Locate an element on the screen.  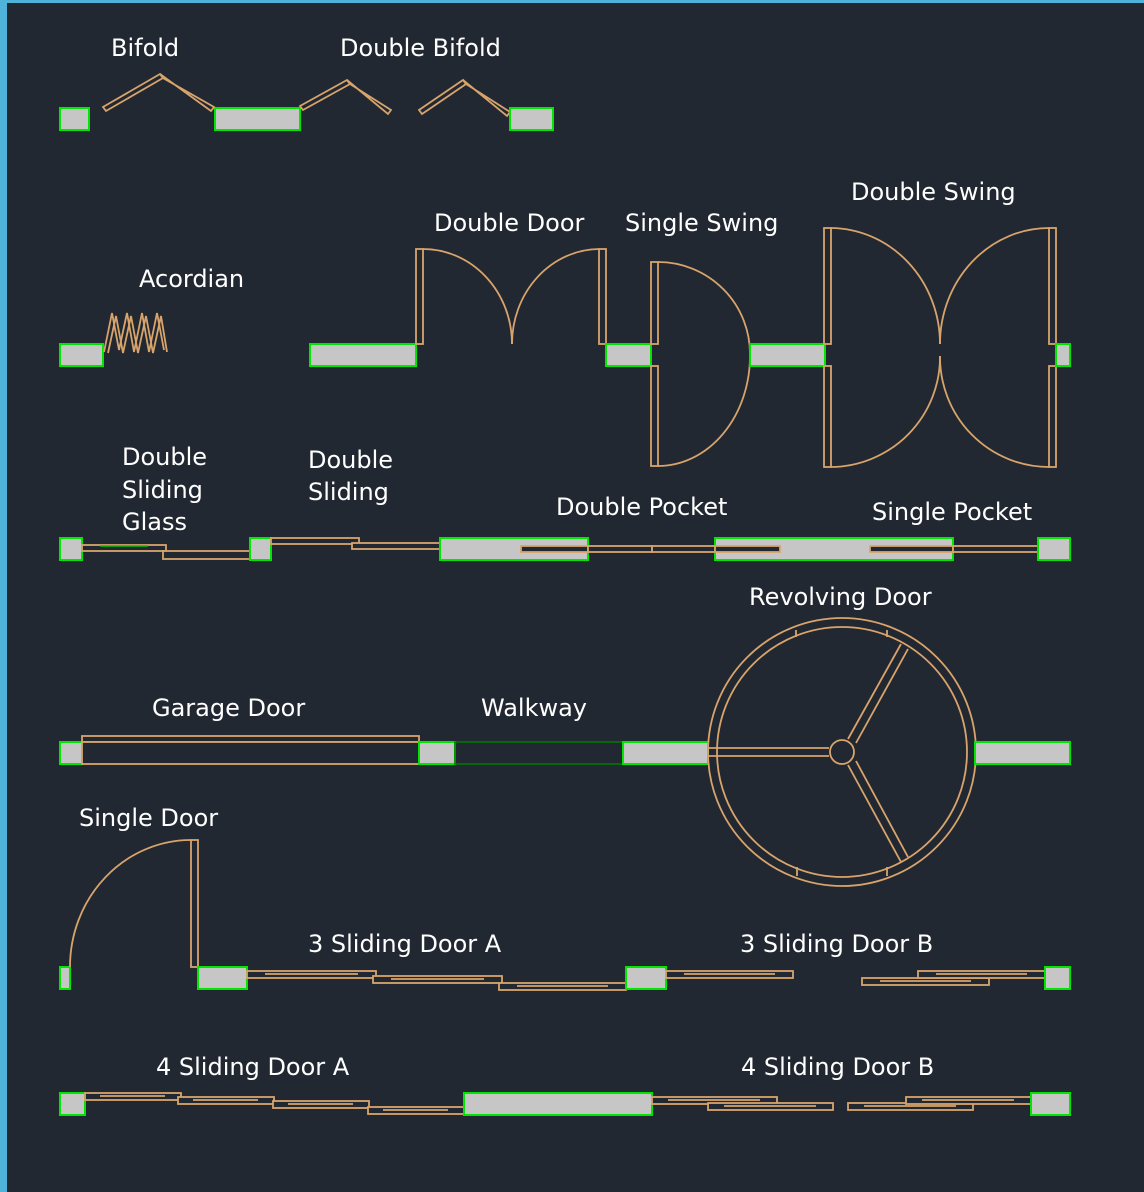
label-3-sliding-door-a: 3 Sliding Door A is located at coordinates (405, 944).